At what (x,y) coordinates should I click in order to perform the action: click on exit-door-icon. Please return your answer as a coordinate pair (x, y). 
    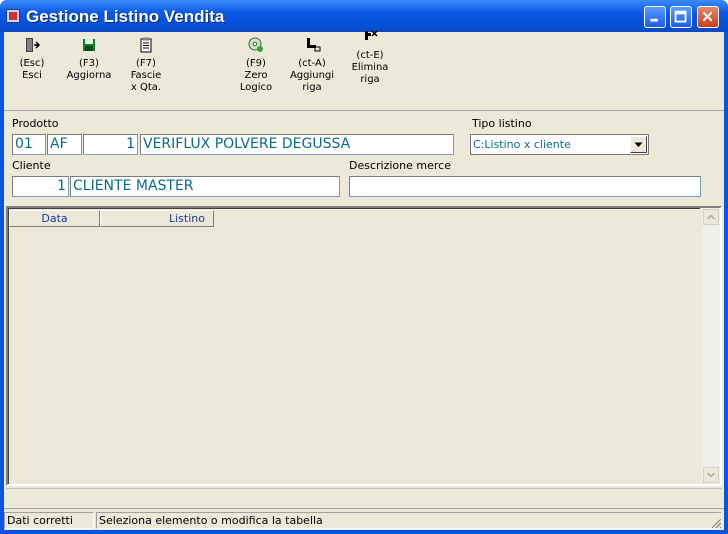
    Looking at the image, I should click on (33, 45).